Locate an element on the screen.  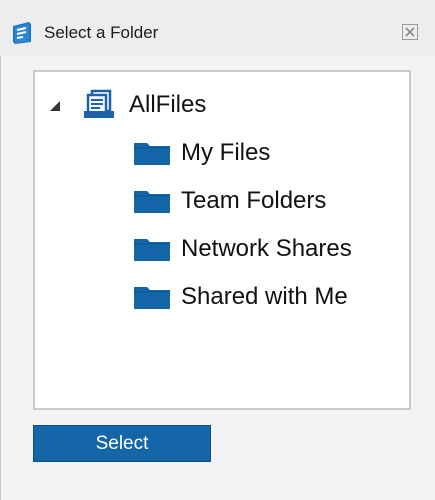
tree-node-allfiles: AllFiles is located at coordinates (222, 104).